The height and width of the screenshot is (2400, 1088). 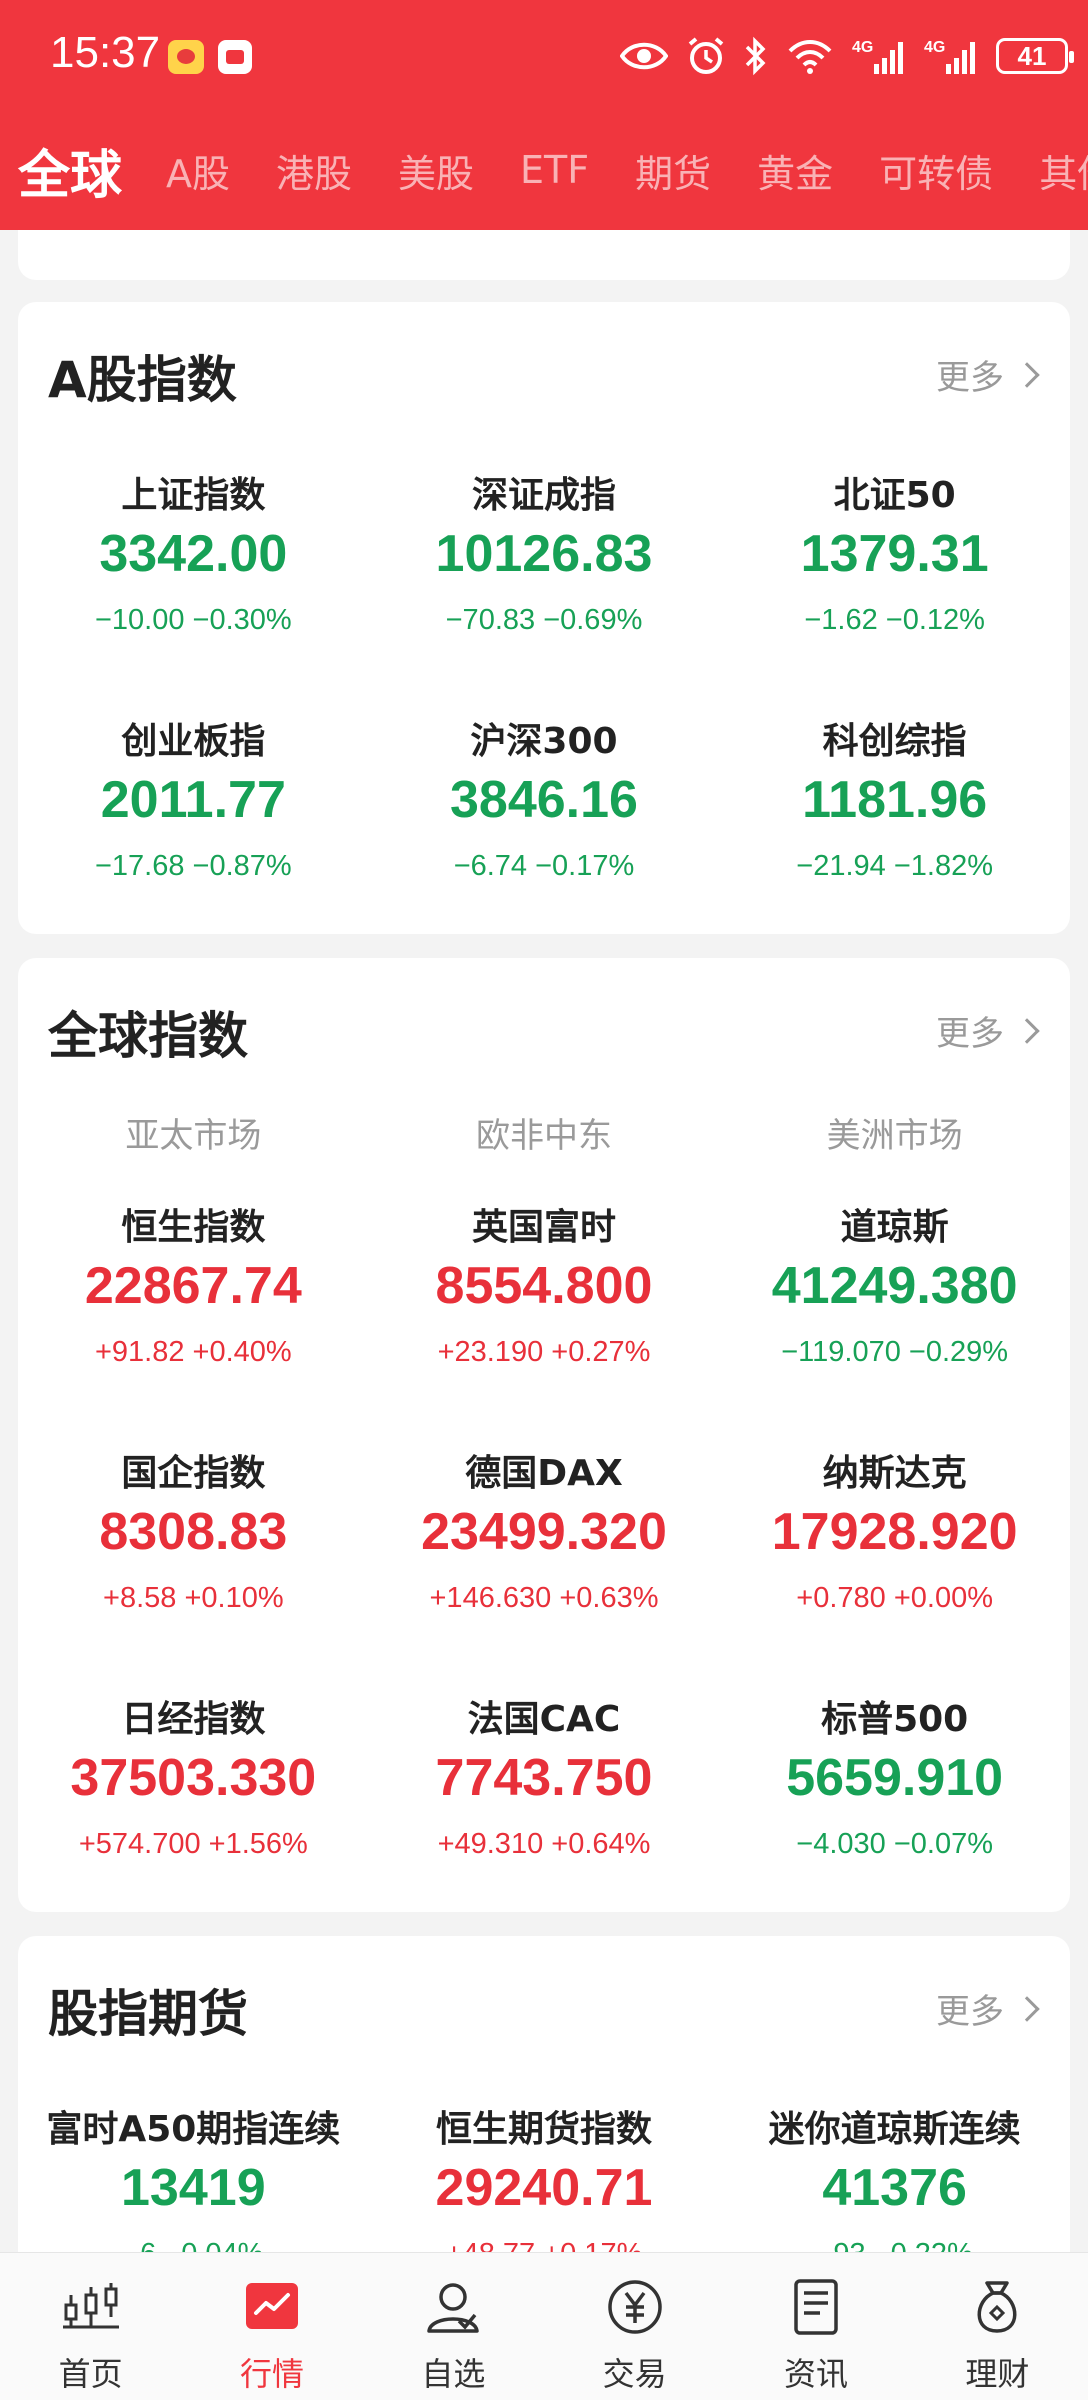 What do you see at coordinates (193, 1567) in the screenshot?
I see `index-item: 国企指数 8308.83 +8.58 +0.10%` at bounding box center [193, 1567].